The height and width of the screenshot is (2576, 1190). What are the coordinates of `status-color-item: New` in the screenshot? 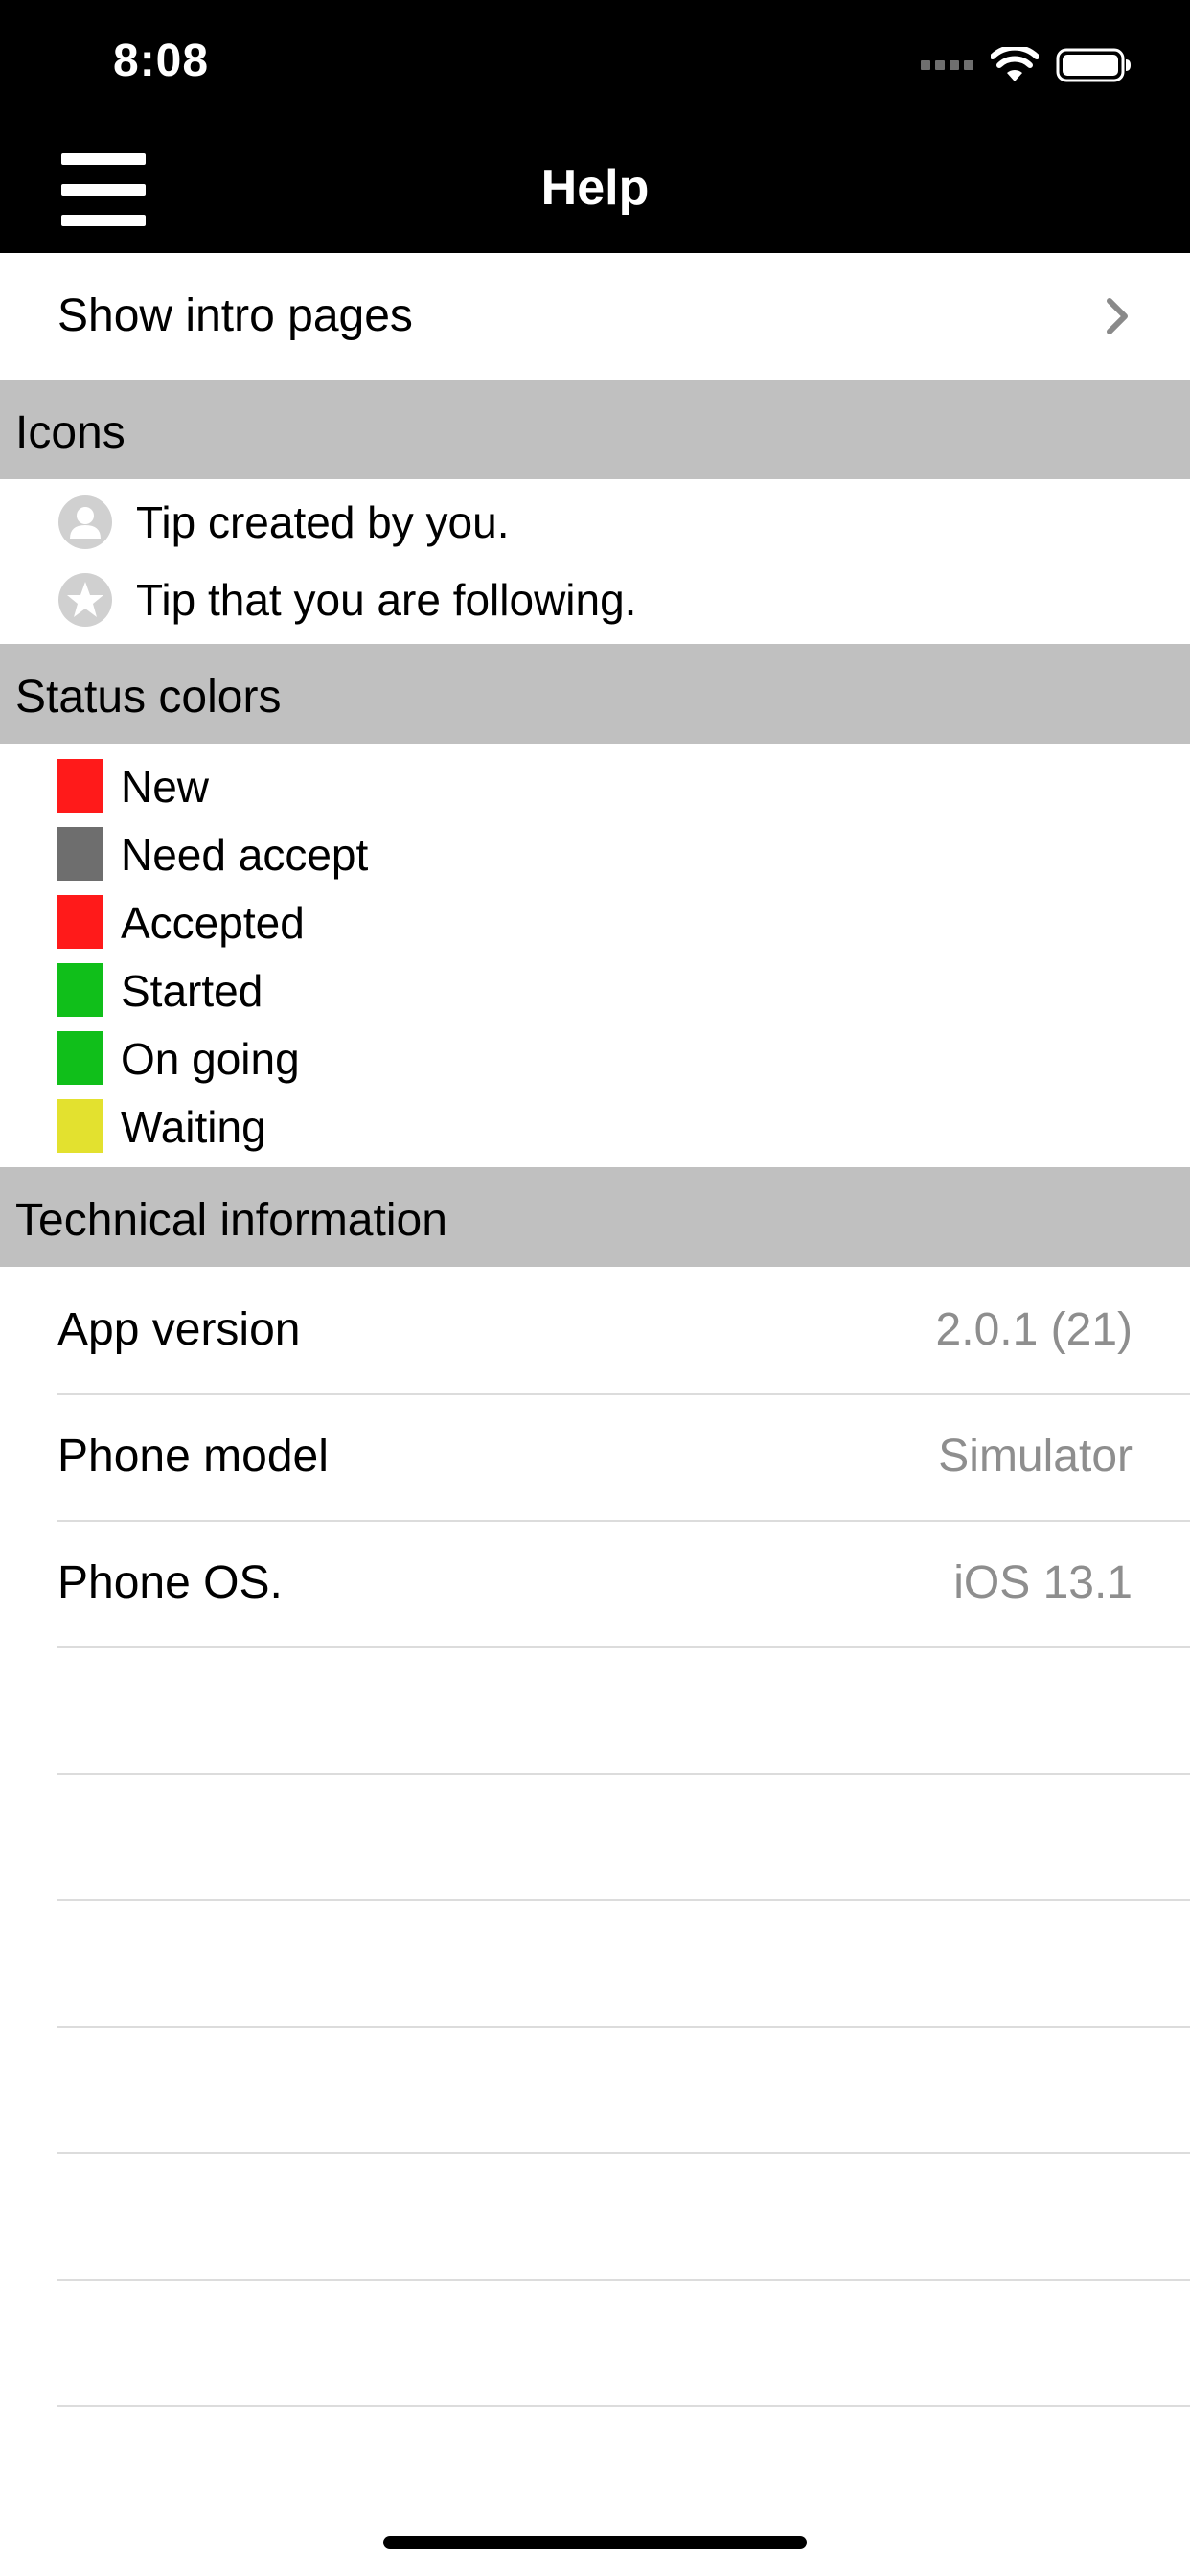 It's located at (595, 784).